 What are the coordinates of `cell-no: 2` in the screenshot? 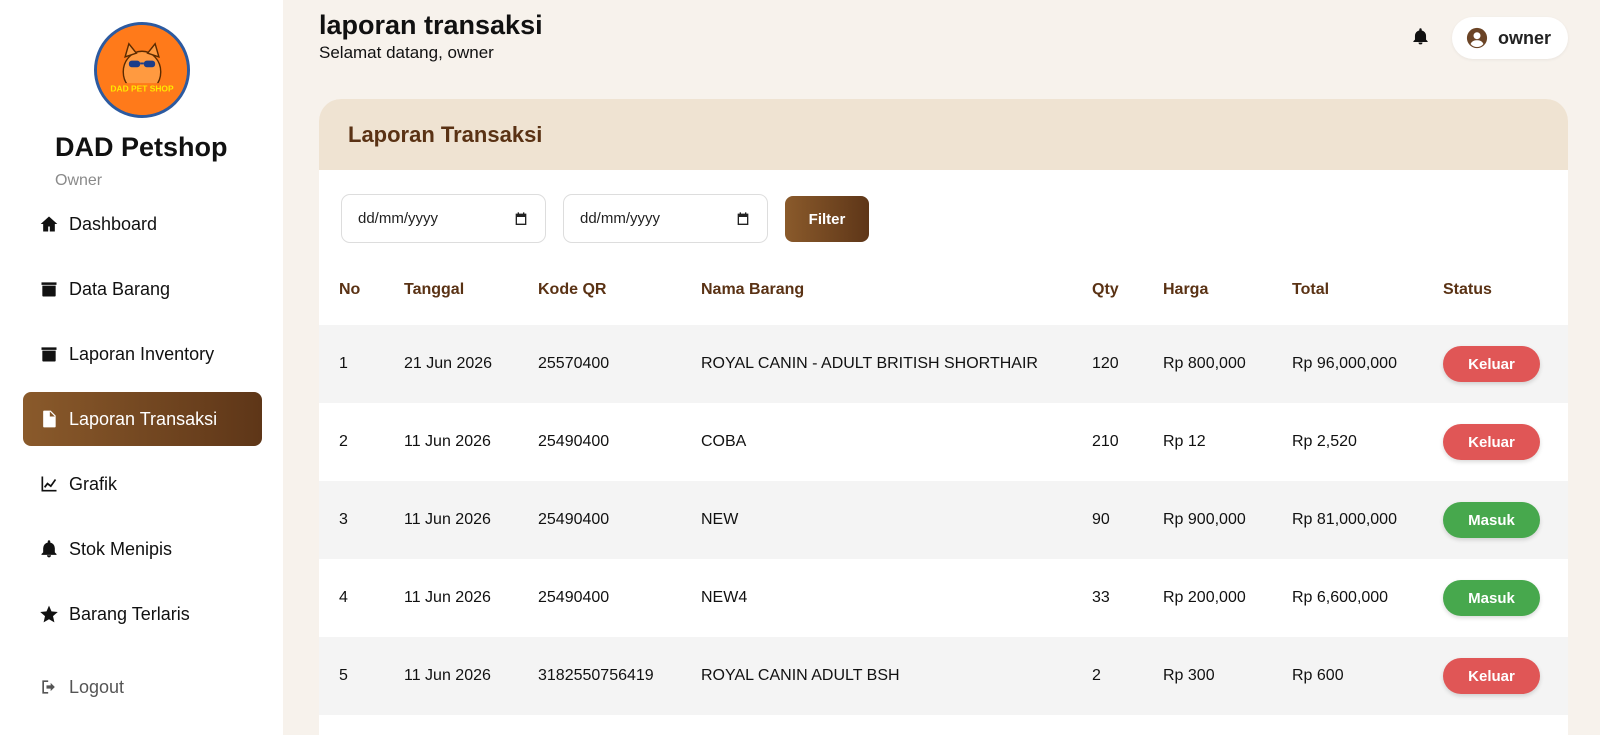 It's located at (343, 441).